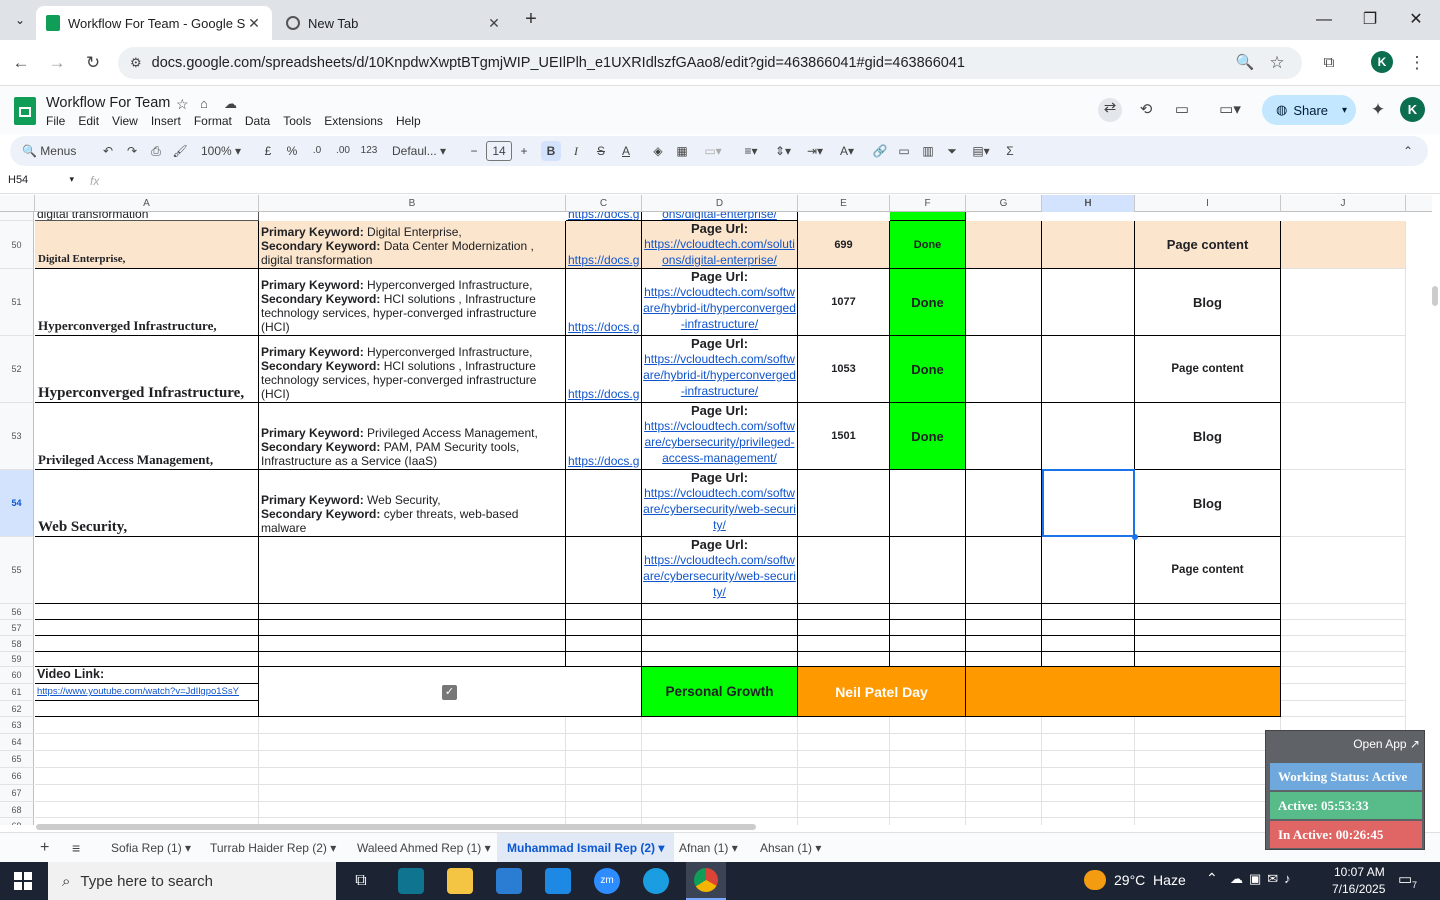 The image size is (1440, 900). Describe the element at coordinates (1010, 151) in the screenshot. I see `functions-icon: Σ` at that location.